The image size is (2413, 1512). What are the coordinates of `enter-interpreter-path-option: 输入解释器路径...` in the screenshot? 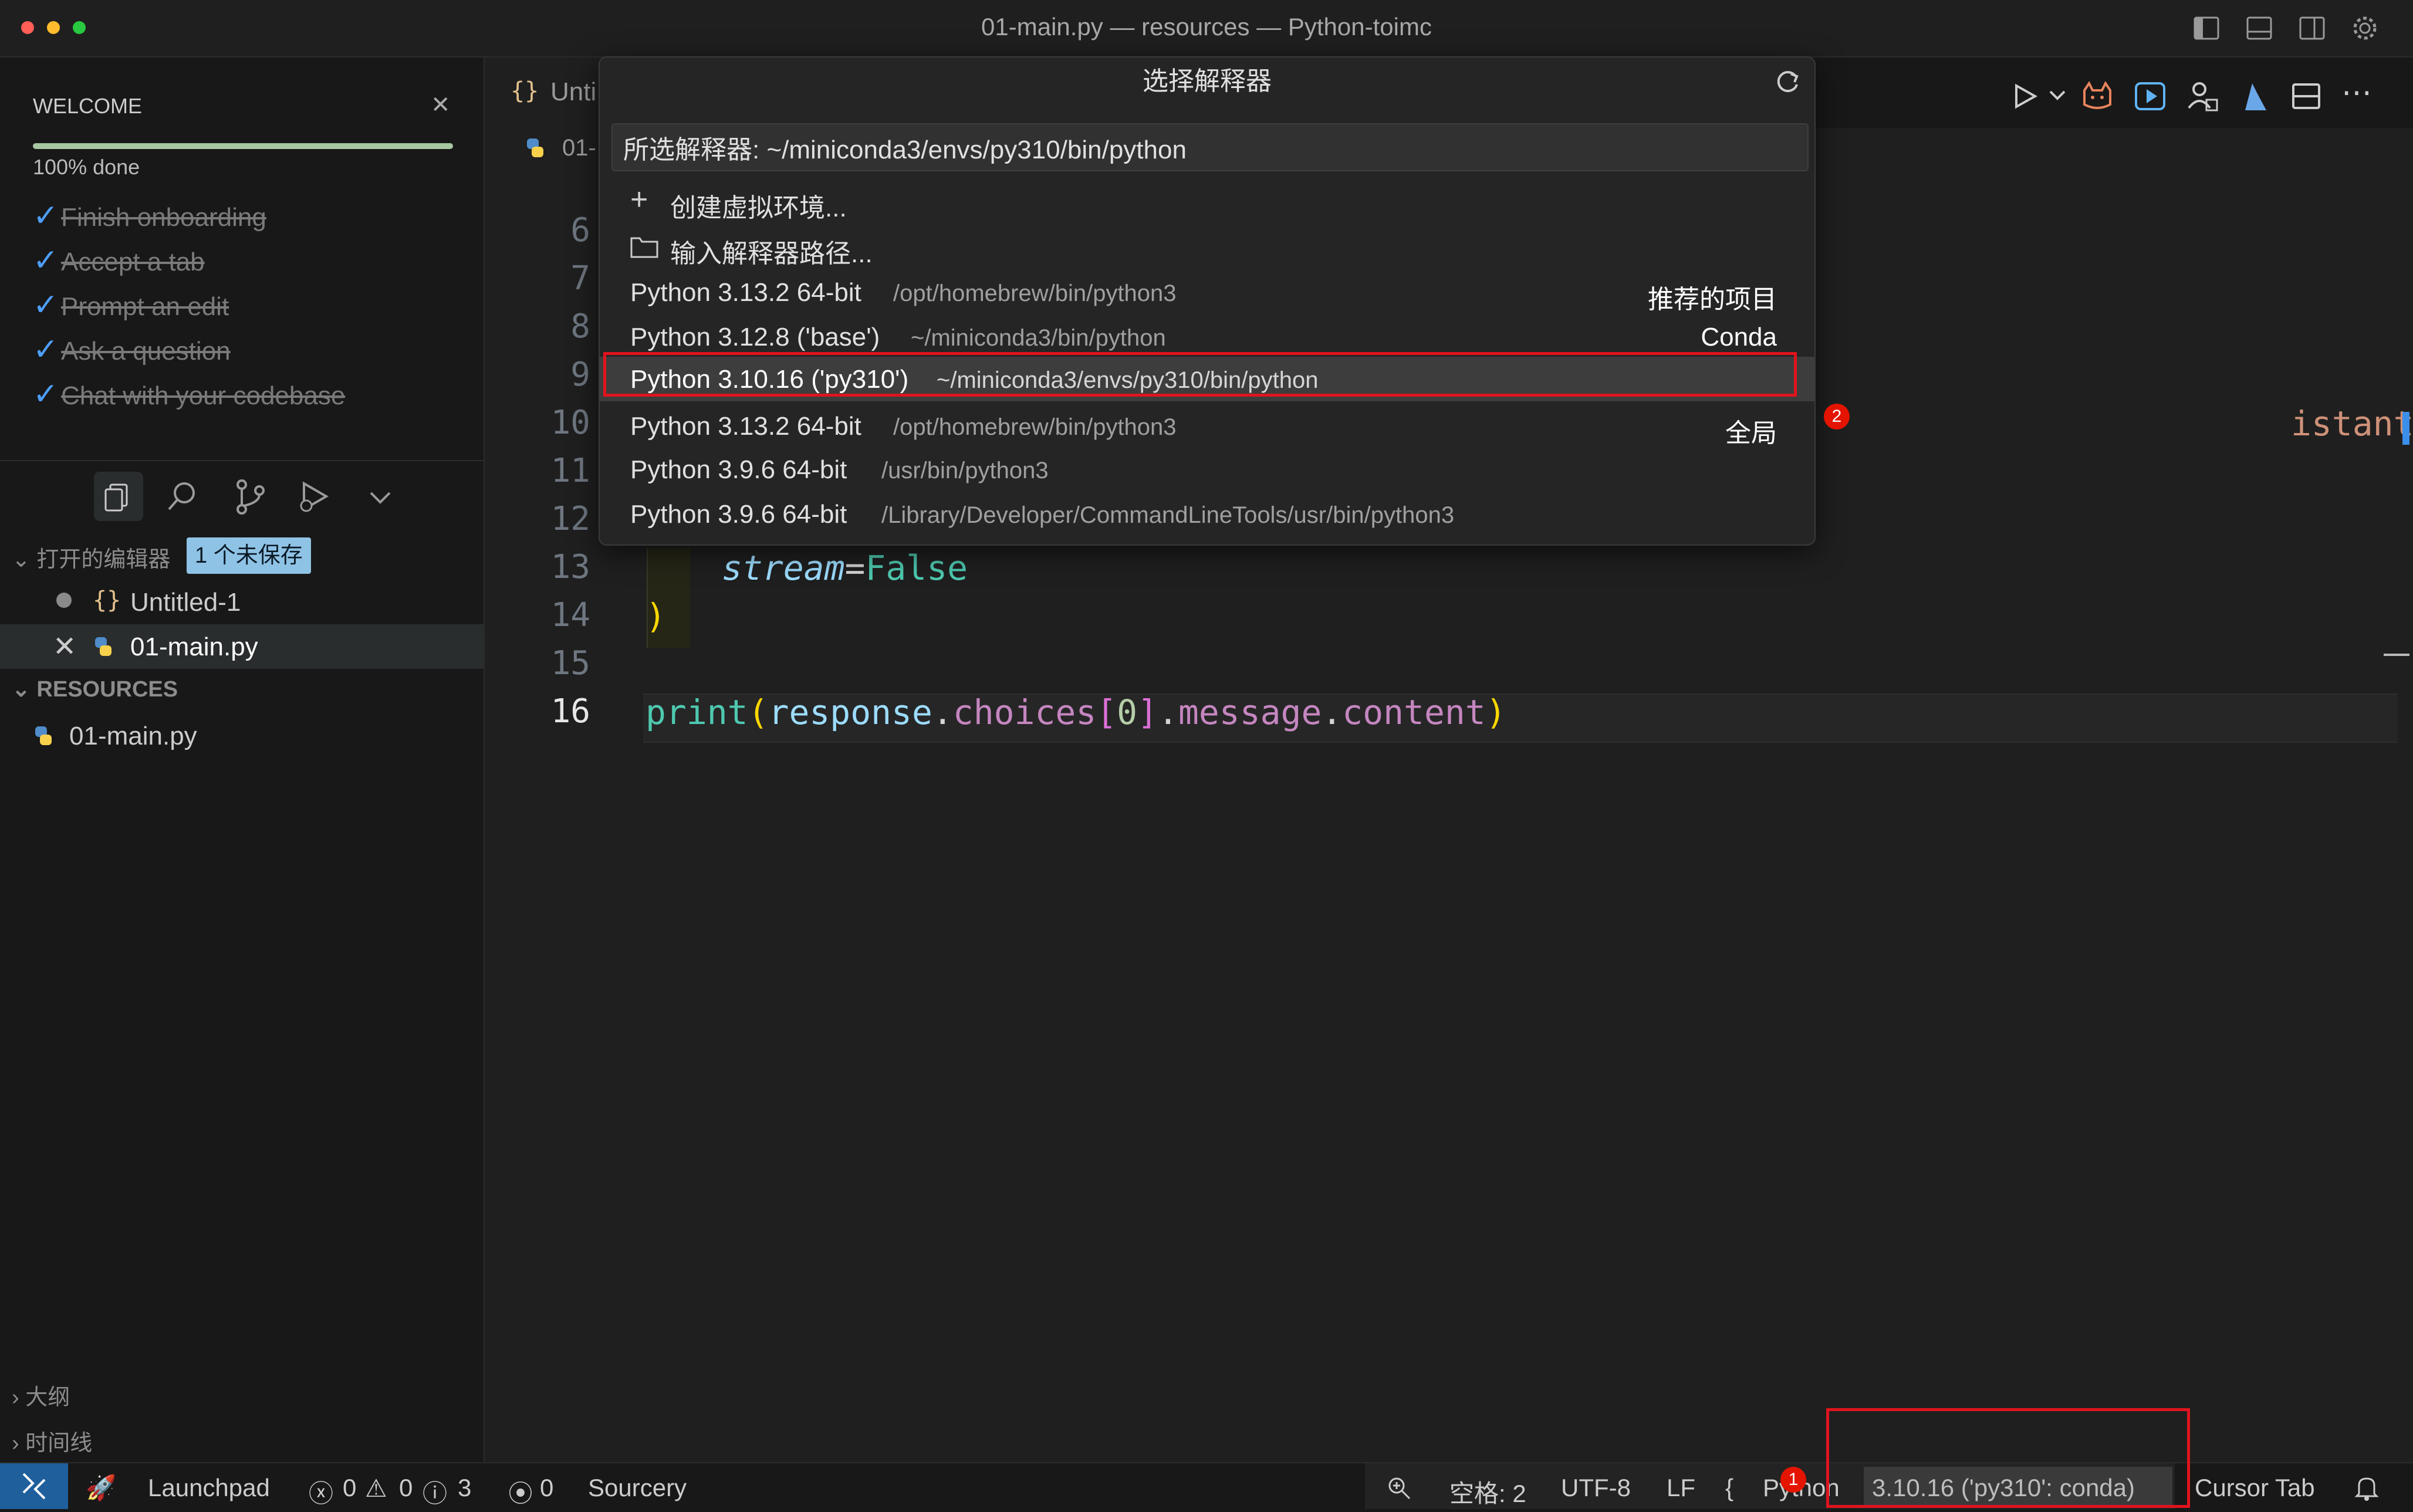 It's located at (1207, 246).